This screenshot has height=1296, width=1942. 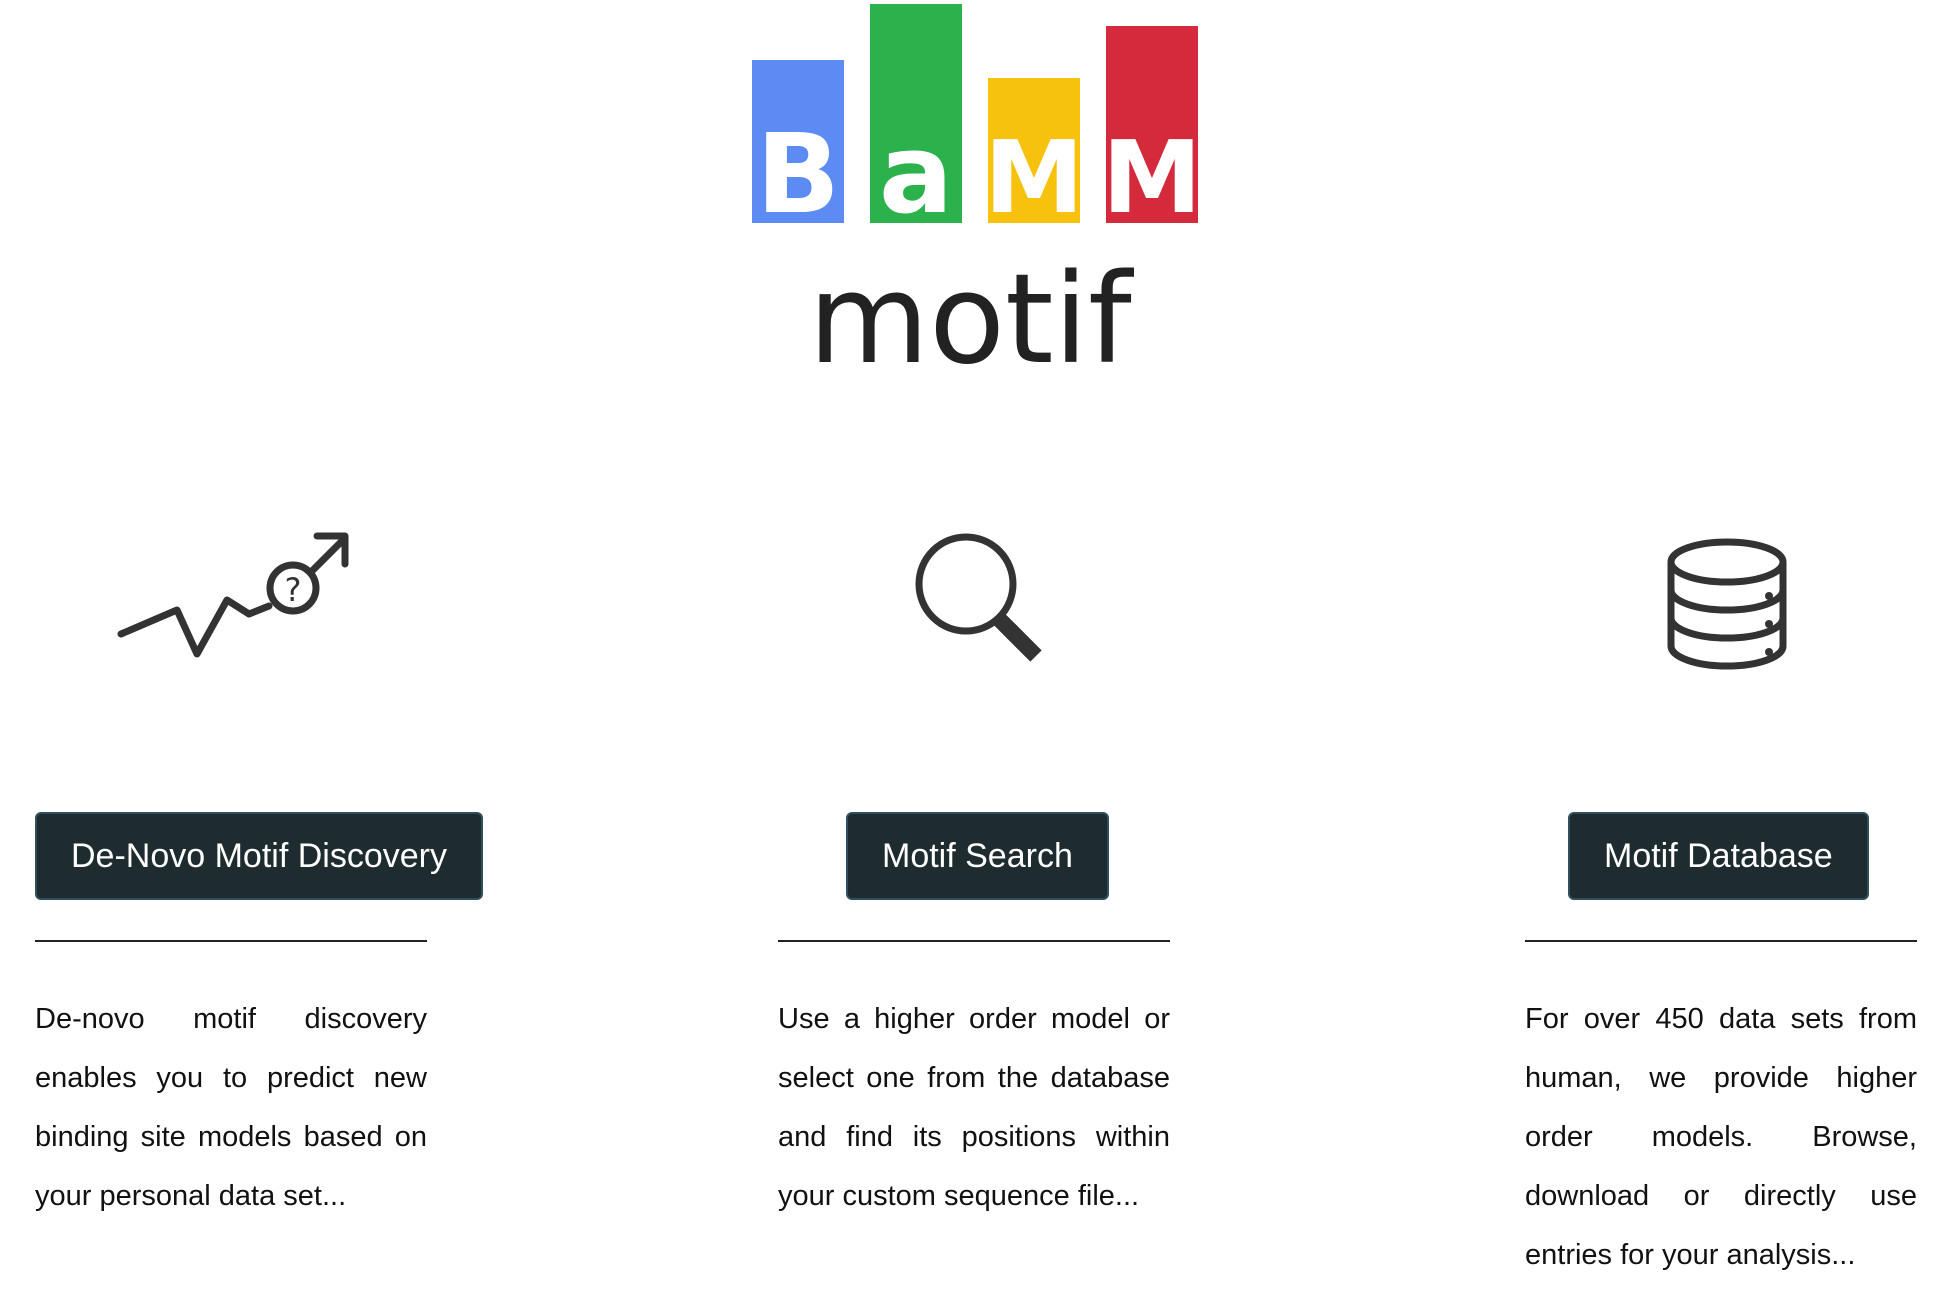 What do you see at coordinates (1718, 856) in the screenshot?
I see `motif-database-button: Motif Database` at bounding box center [1718, 856].